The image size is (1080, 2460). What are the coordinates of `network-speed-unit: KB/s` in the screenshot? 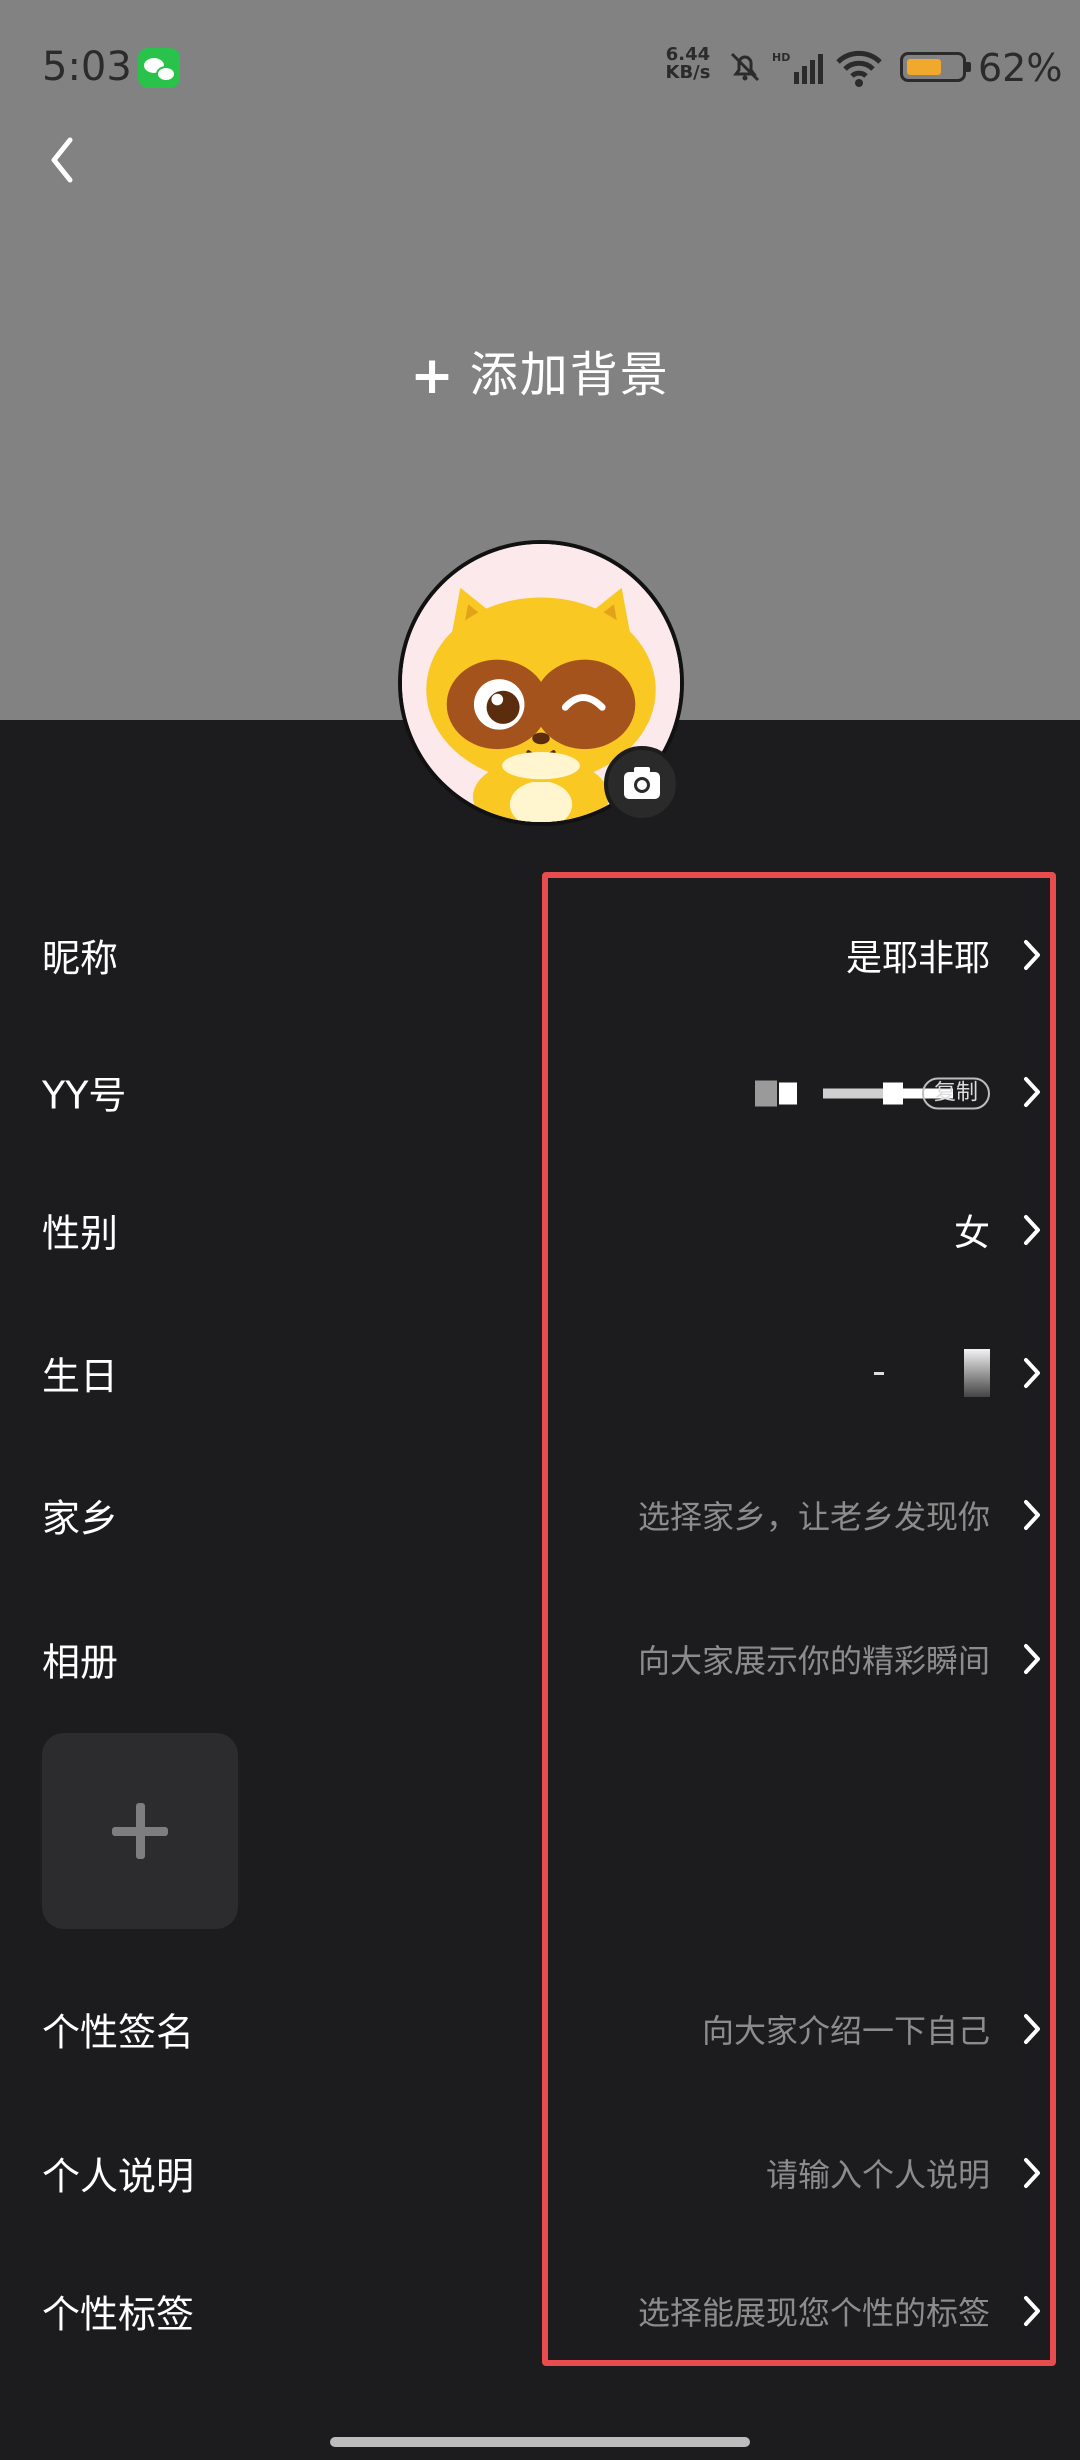 It's located at (688, 72).